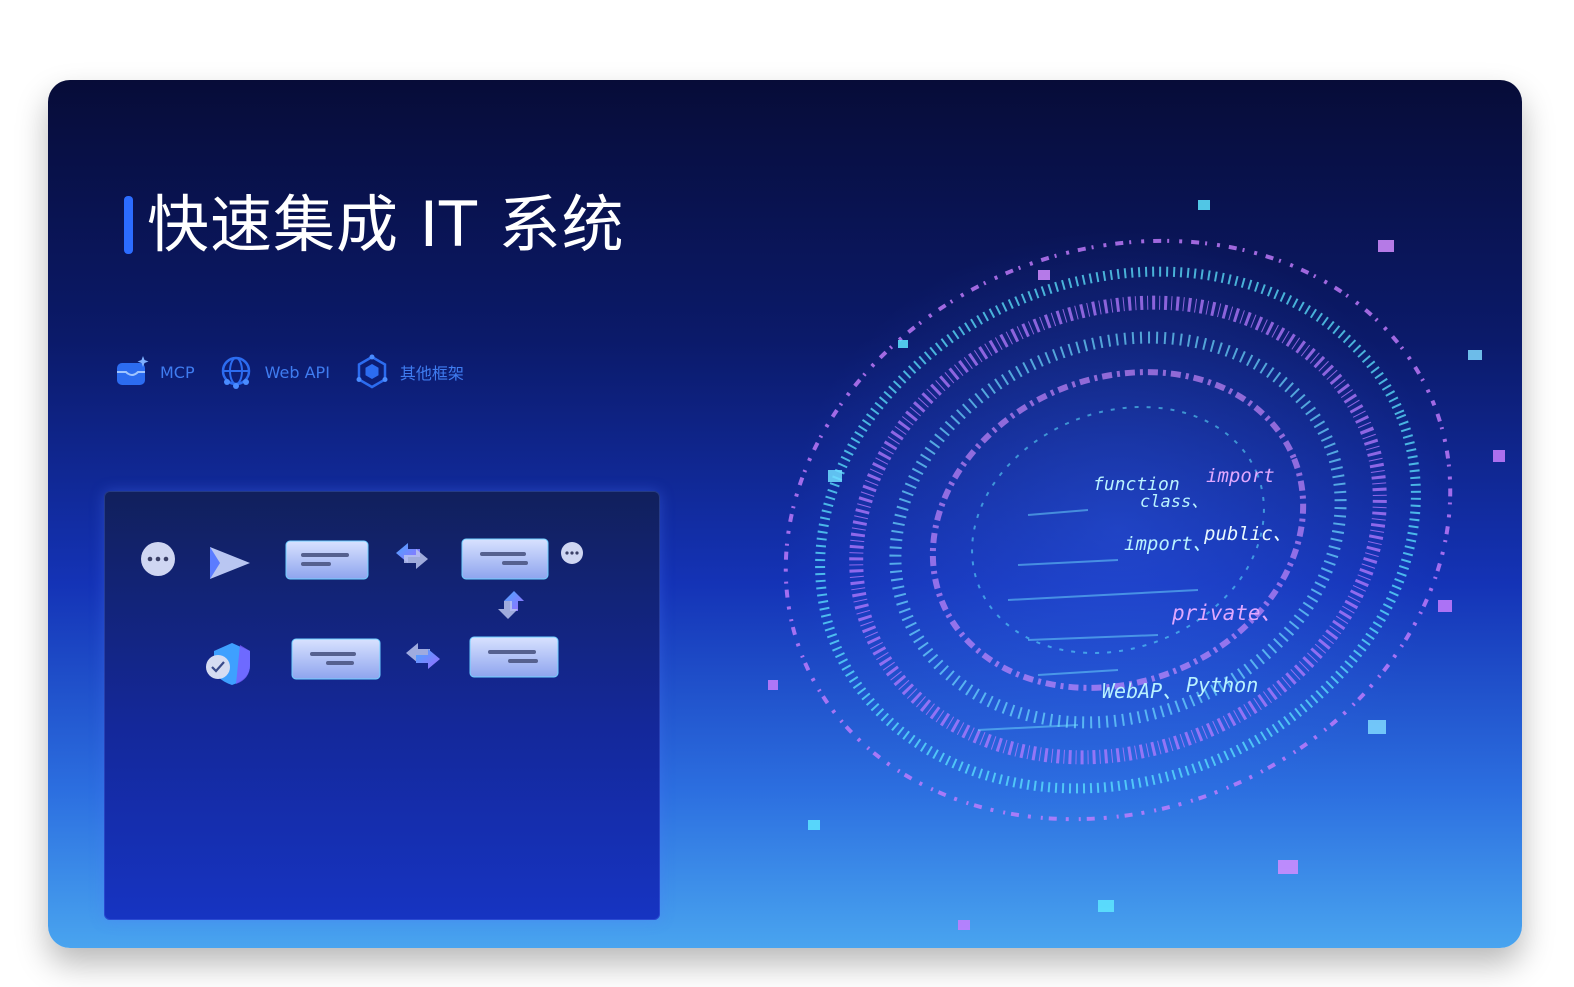 This screenshot has height=987, width=1574. What do you see at coordinates (228, 664) in the screenshot?
I see `shield-check-icon` at bounding box center [228, 664].